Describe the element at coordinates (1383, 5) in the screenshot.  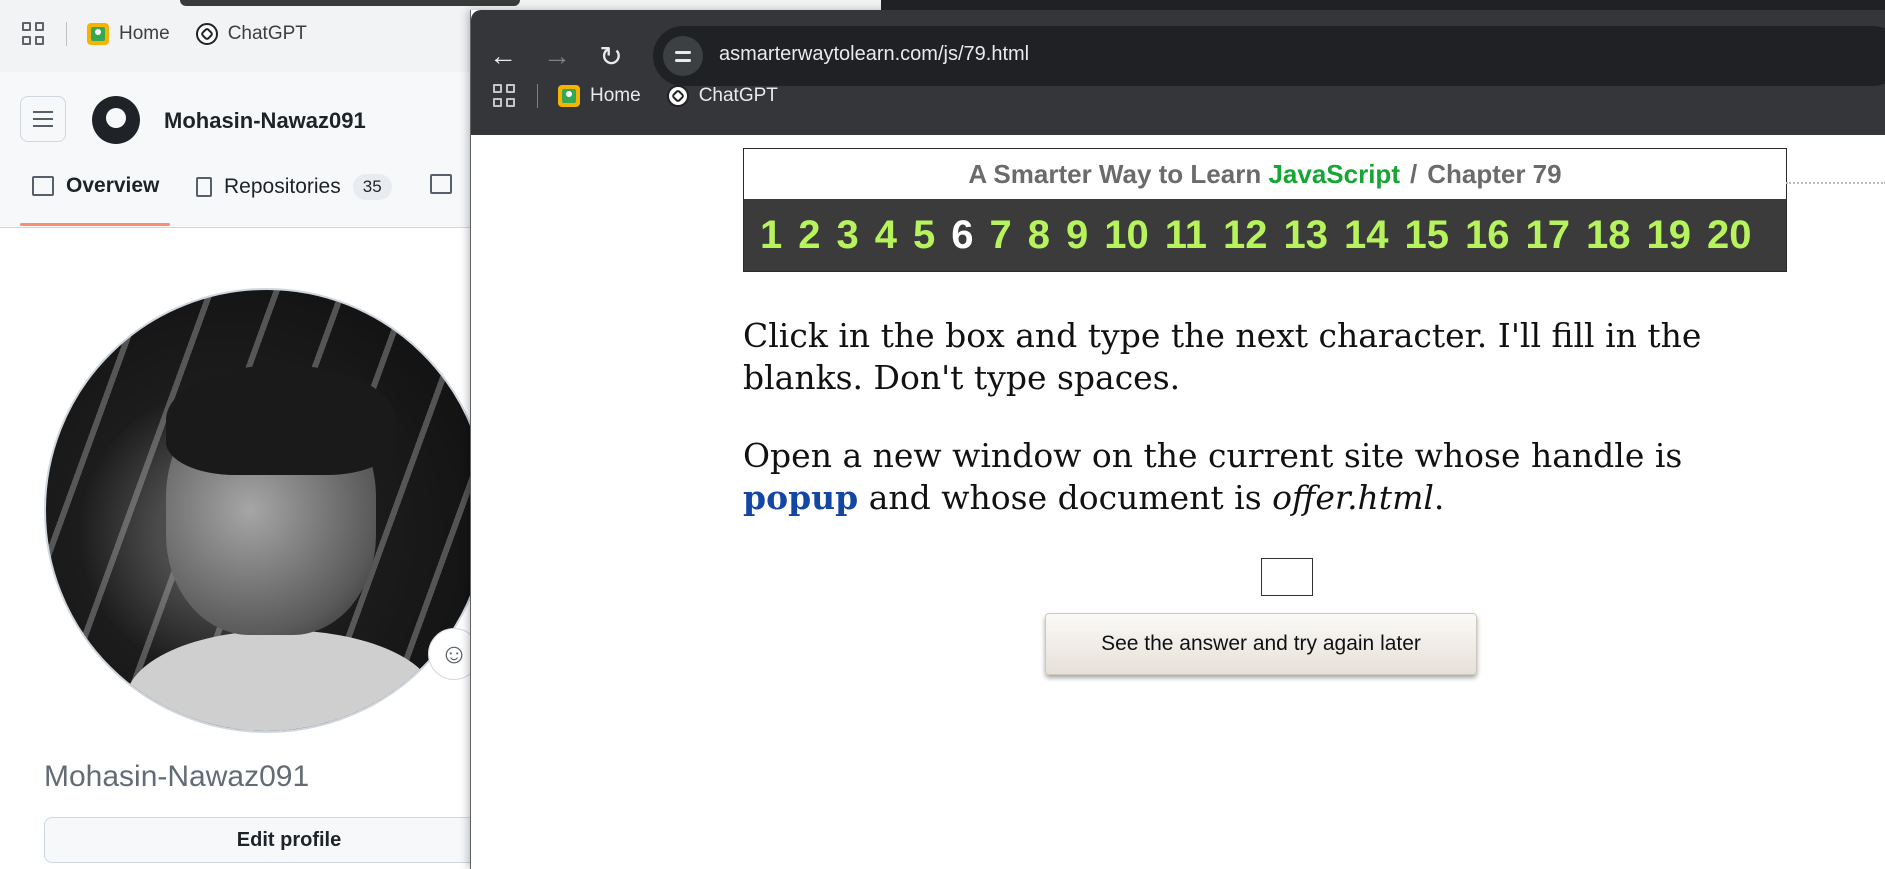
I see `tab-strip` at that location.